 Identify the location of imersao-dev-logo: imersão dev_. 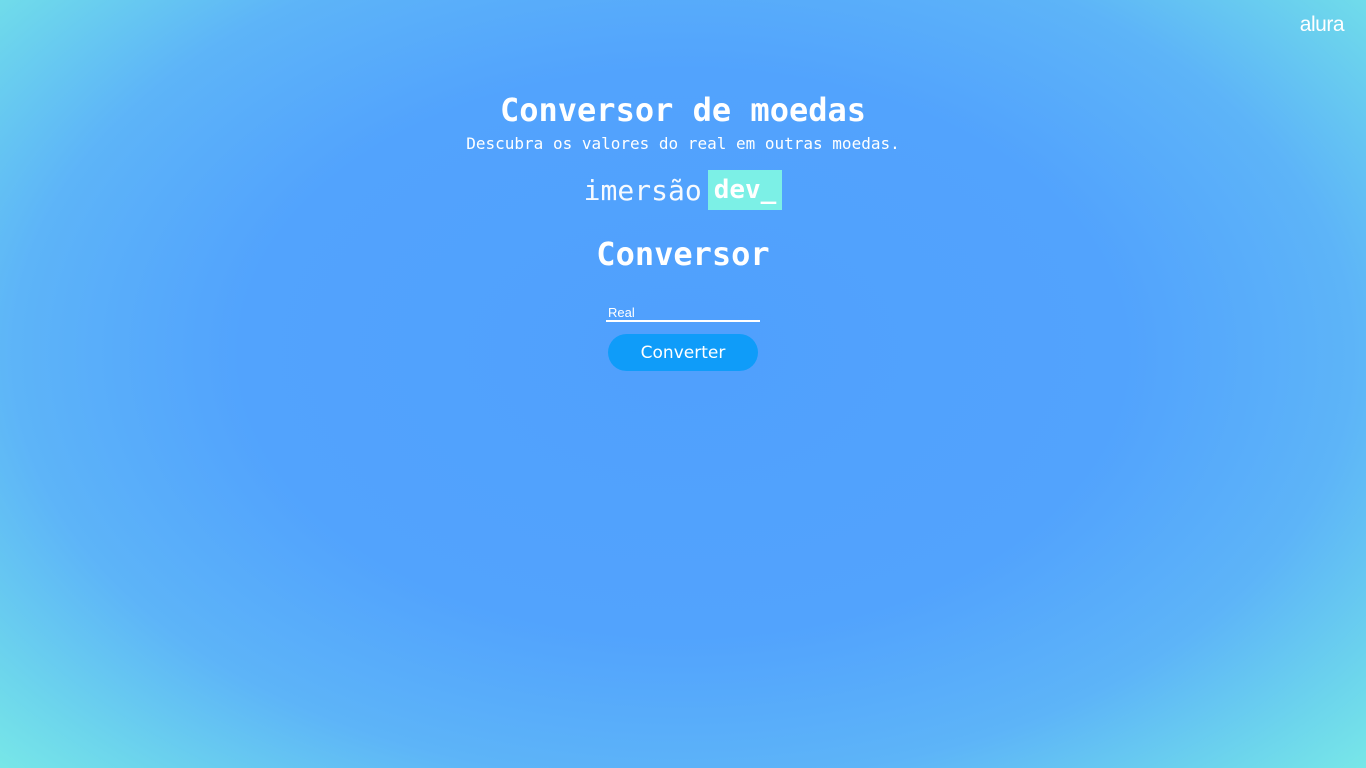
(683, 190).